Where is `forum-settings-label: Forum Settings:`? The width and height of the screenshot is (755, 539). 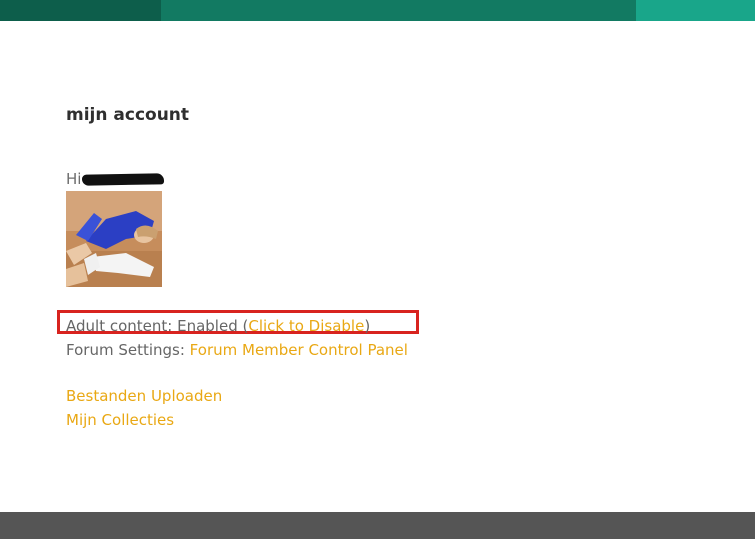
forum-settings-label: Forum Settings: is located at coordinates (128, 350).